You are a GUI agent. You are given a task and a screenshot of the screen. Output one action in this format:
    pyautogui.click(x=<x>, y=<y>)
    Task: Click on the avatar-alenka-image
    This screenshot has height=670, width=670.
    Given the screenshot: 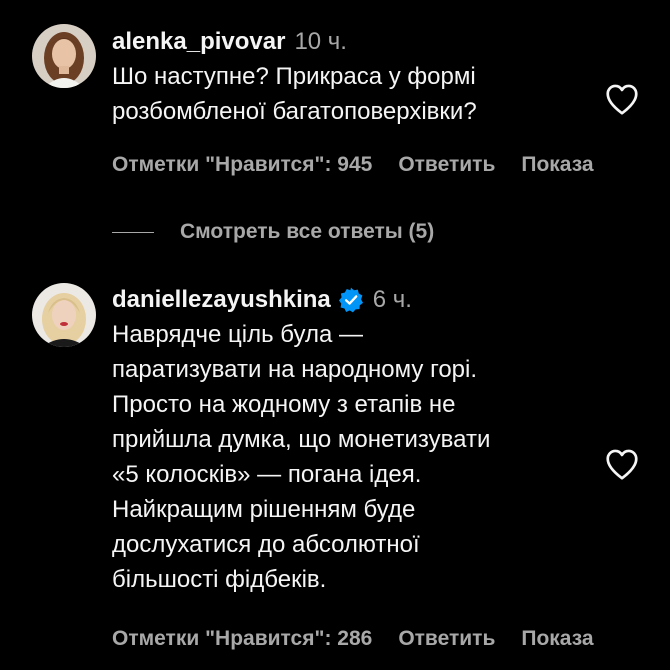 What is the action you would take?
    pyautogui.click(x=64, y=56)
    